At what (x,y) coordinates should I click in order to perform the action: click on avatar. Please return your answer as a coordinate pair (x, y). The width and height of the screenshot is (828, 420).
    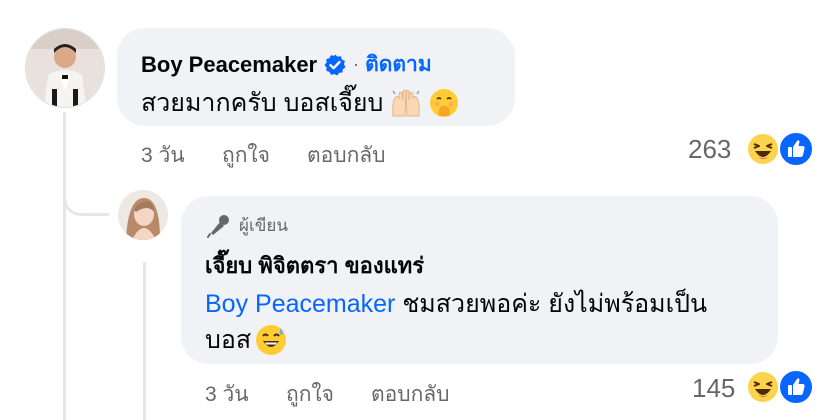
    Looking at the image, I should click on (65, 68).